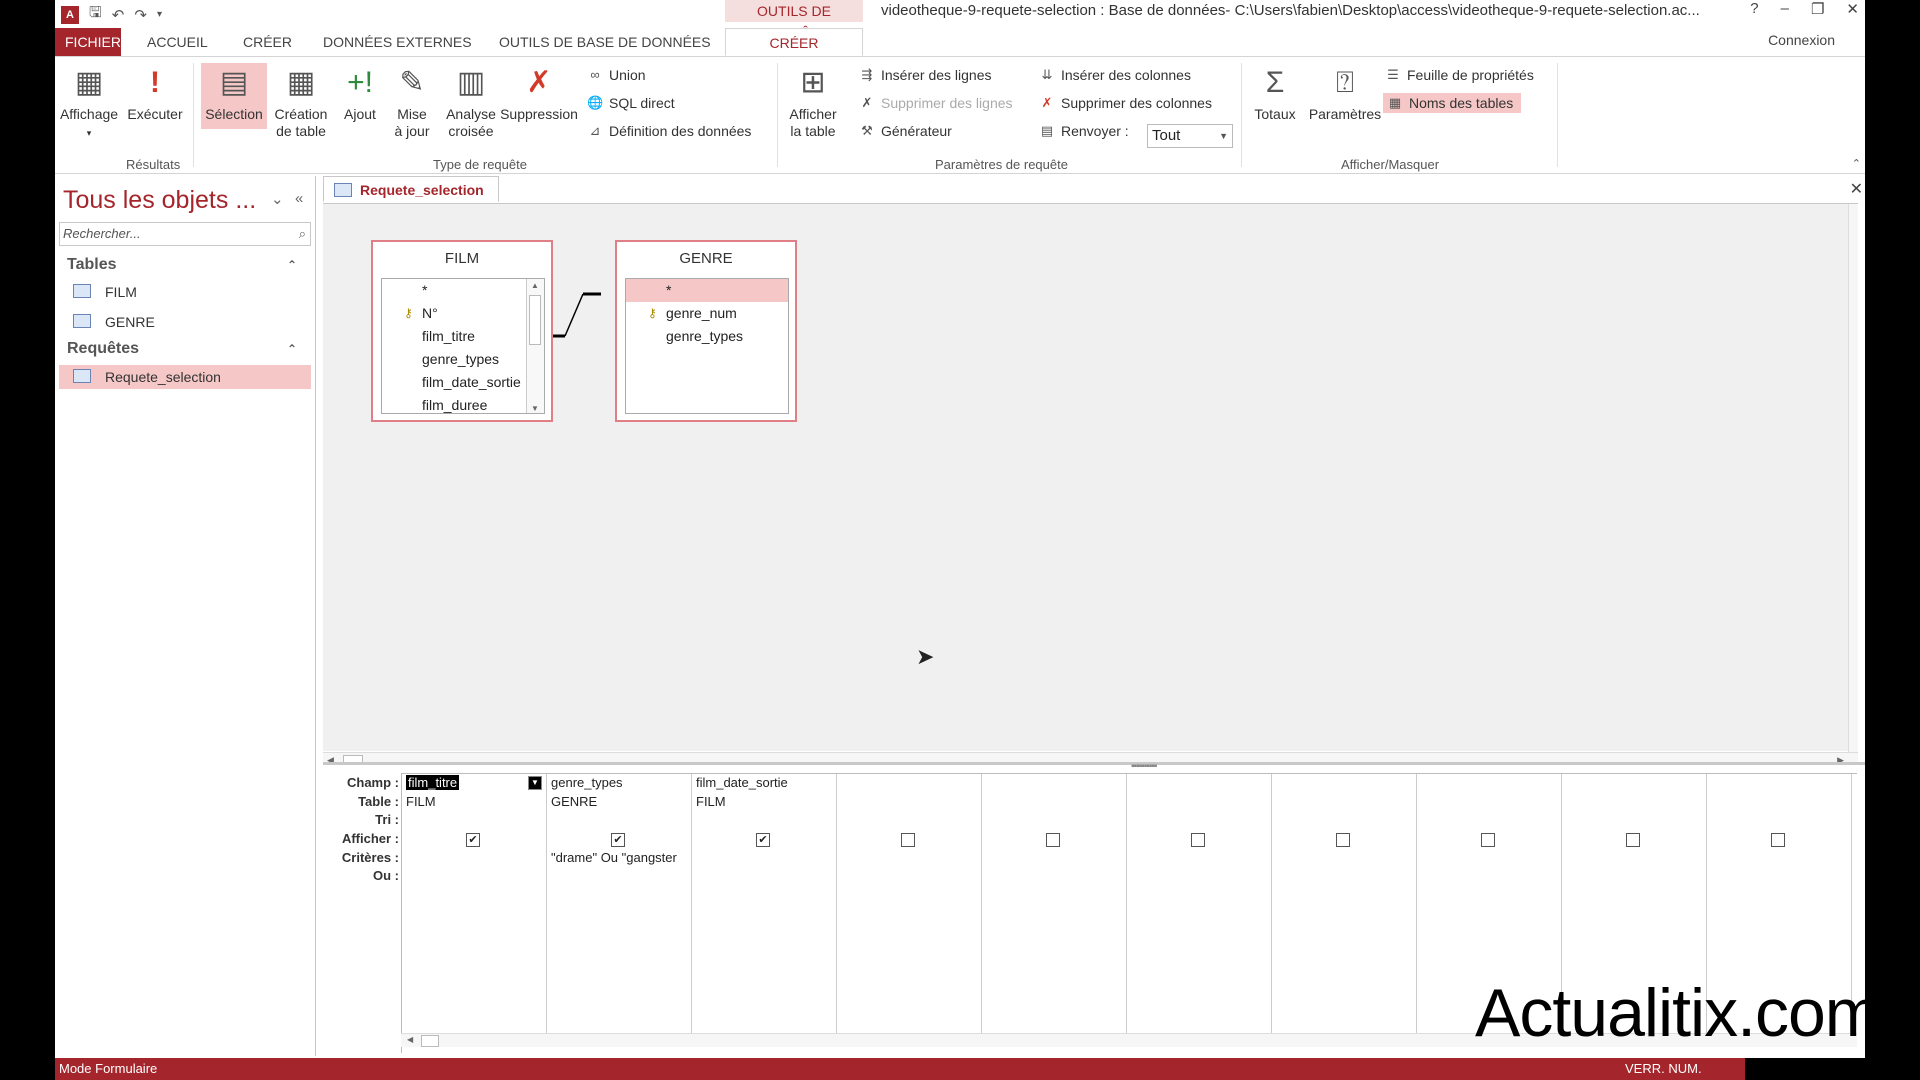 This screenshot has height=1080, width=1920. Describe the element at coordinates (1125, 103) in the screenshot. I see `delete-columns-button: ✗ Supprimer des colonnes` at that location.